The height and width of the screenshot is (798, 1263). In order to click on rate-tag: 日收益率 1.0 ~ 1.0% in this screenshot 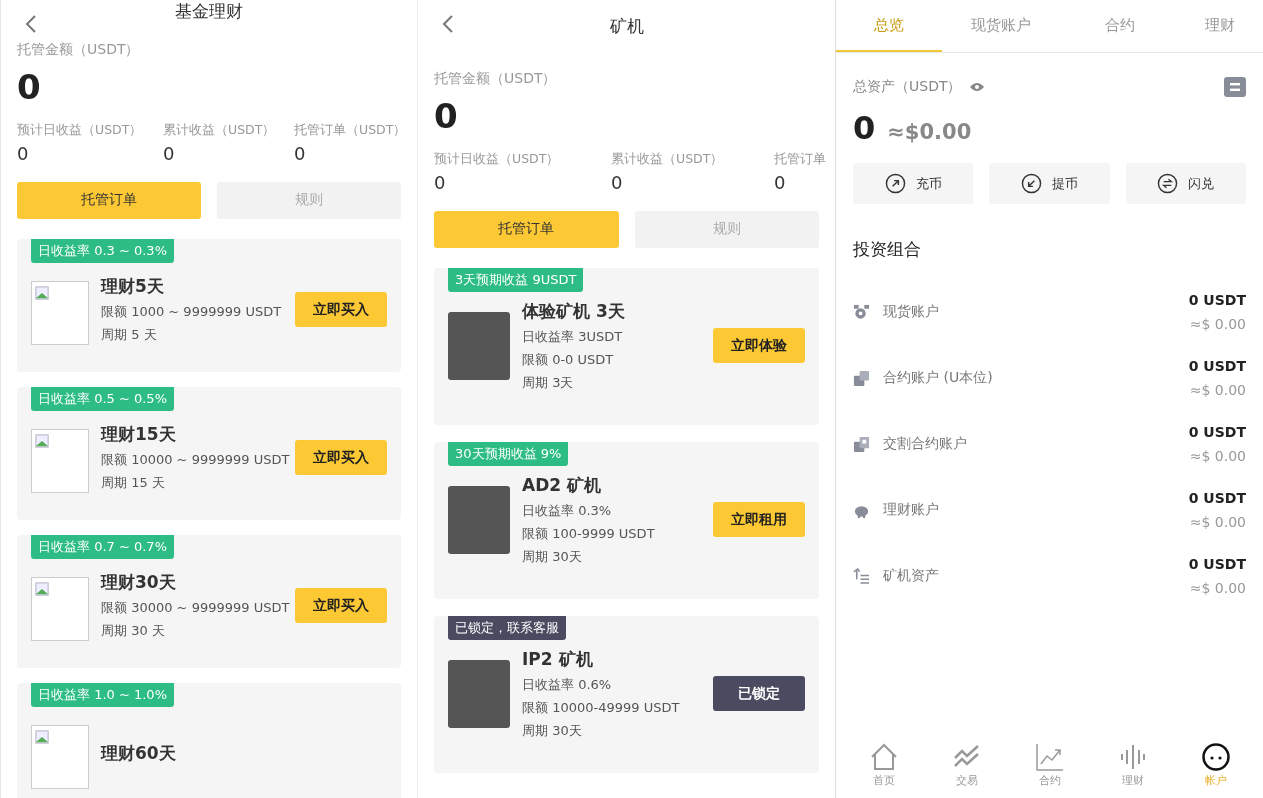, I will do `click(102, 694)`.